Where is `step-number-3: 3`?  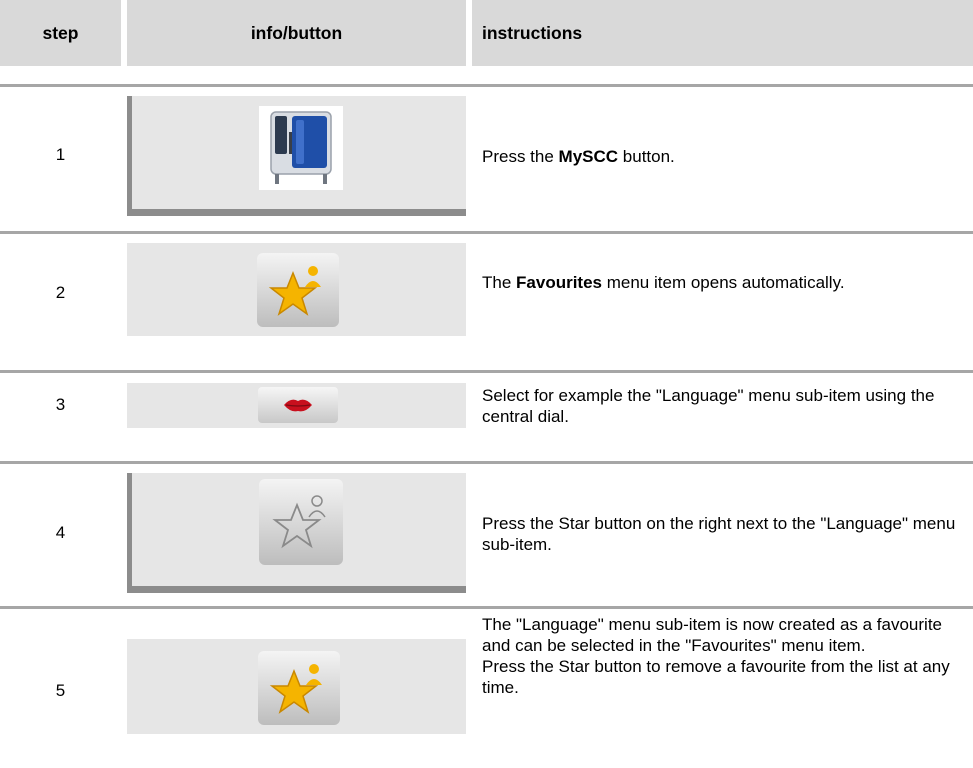
step-number-3: 3 is located at coordinates (60, 404).